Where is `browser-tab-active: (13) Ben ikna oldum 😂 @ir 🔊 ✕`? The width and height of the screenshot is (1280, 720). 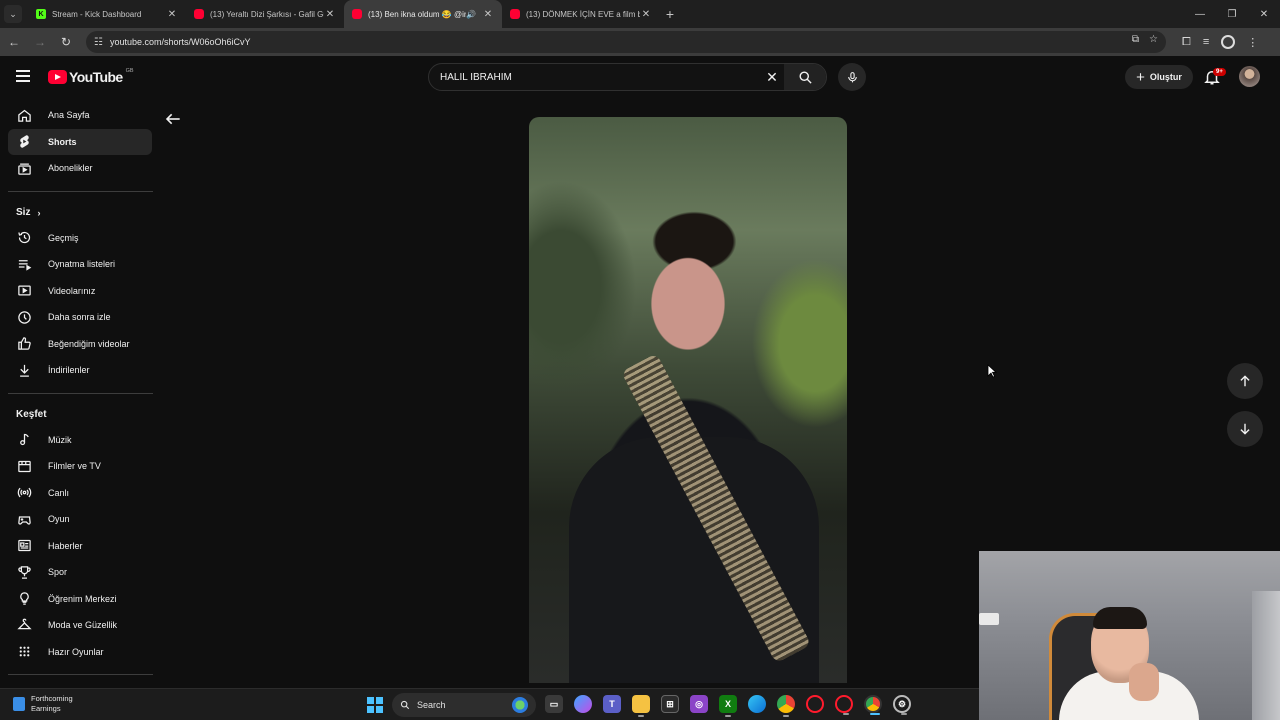
browser-tab-active: (13) Ben ikna oldum 😂 @ir 🔊 ✕ is located at coordinates (423, 14).